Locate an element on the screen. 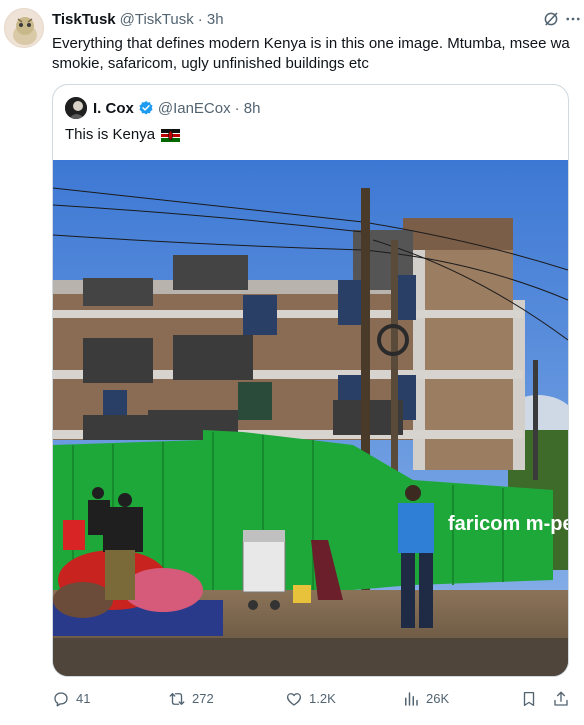 The width and height of the screenshot is (584, 725). views-button: 26K is located at coordinates (425, 699).